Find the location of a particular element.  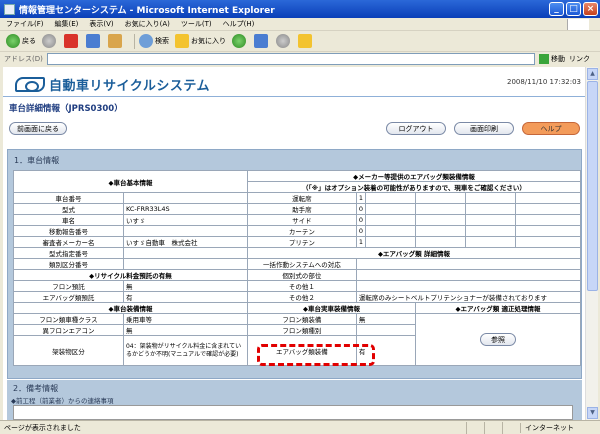

airbag-label: 運転席 is located at coordinates (301, 198).